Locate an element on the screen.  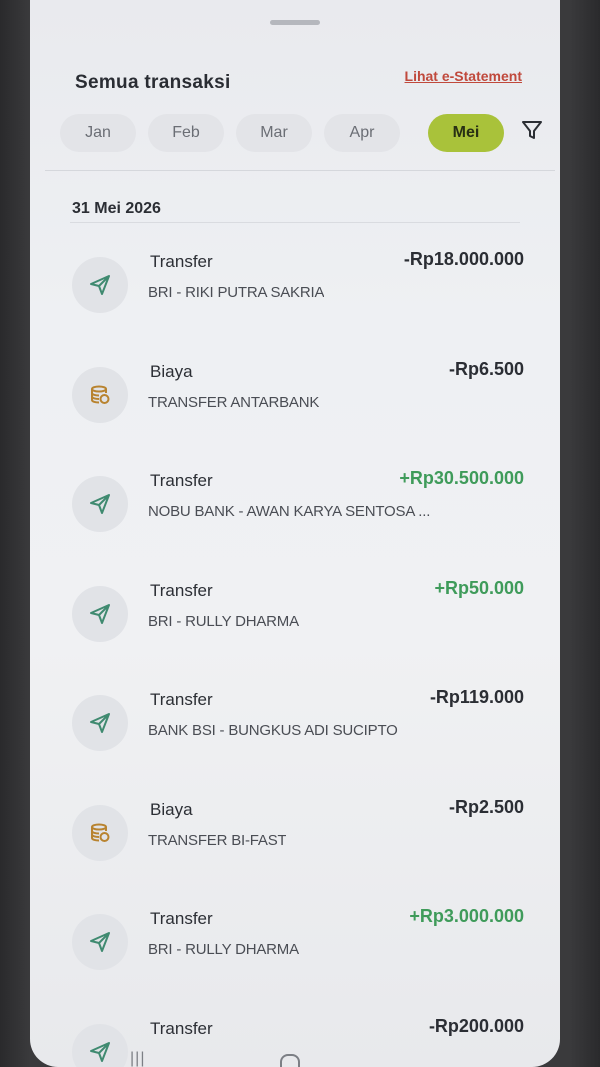
estatement-link: Lihat e-Statement is located at coordinates (463, 76).